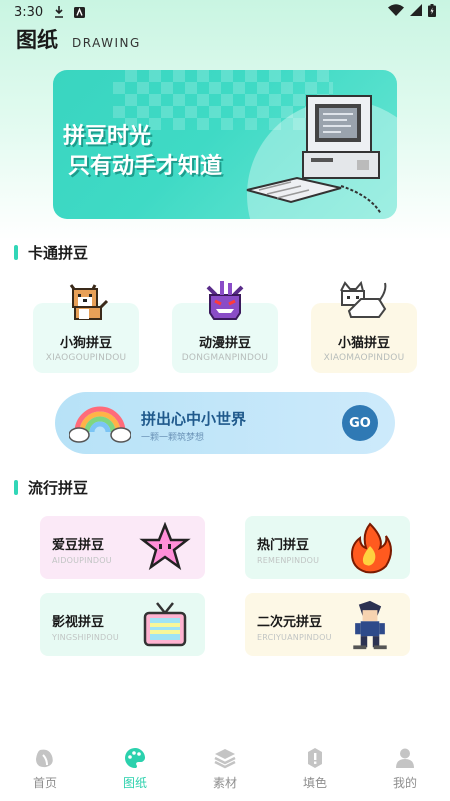  Describe the element at coordinates (363, 343) in the screenshot. I see `category-card-name: 小猫拼豆` at that location.